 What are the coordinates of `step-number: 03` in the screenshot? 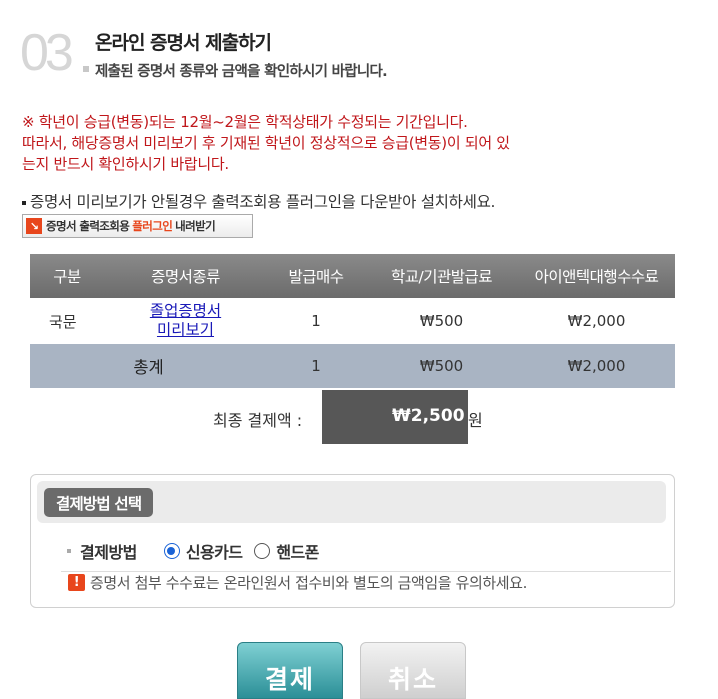 It's located at (47, 53).